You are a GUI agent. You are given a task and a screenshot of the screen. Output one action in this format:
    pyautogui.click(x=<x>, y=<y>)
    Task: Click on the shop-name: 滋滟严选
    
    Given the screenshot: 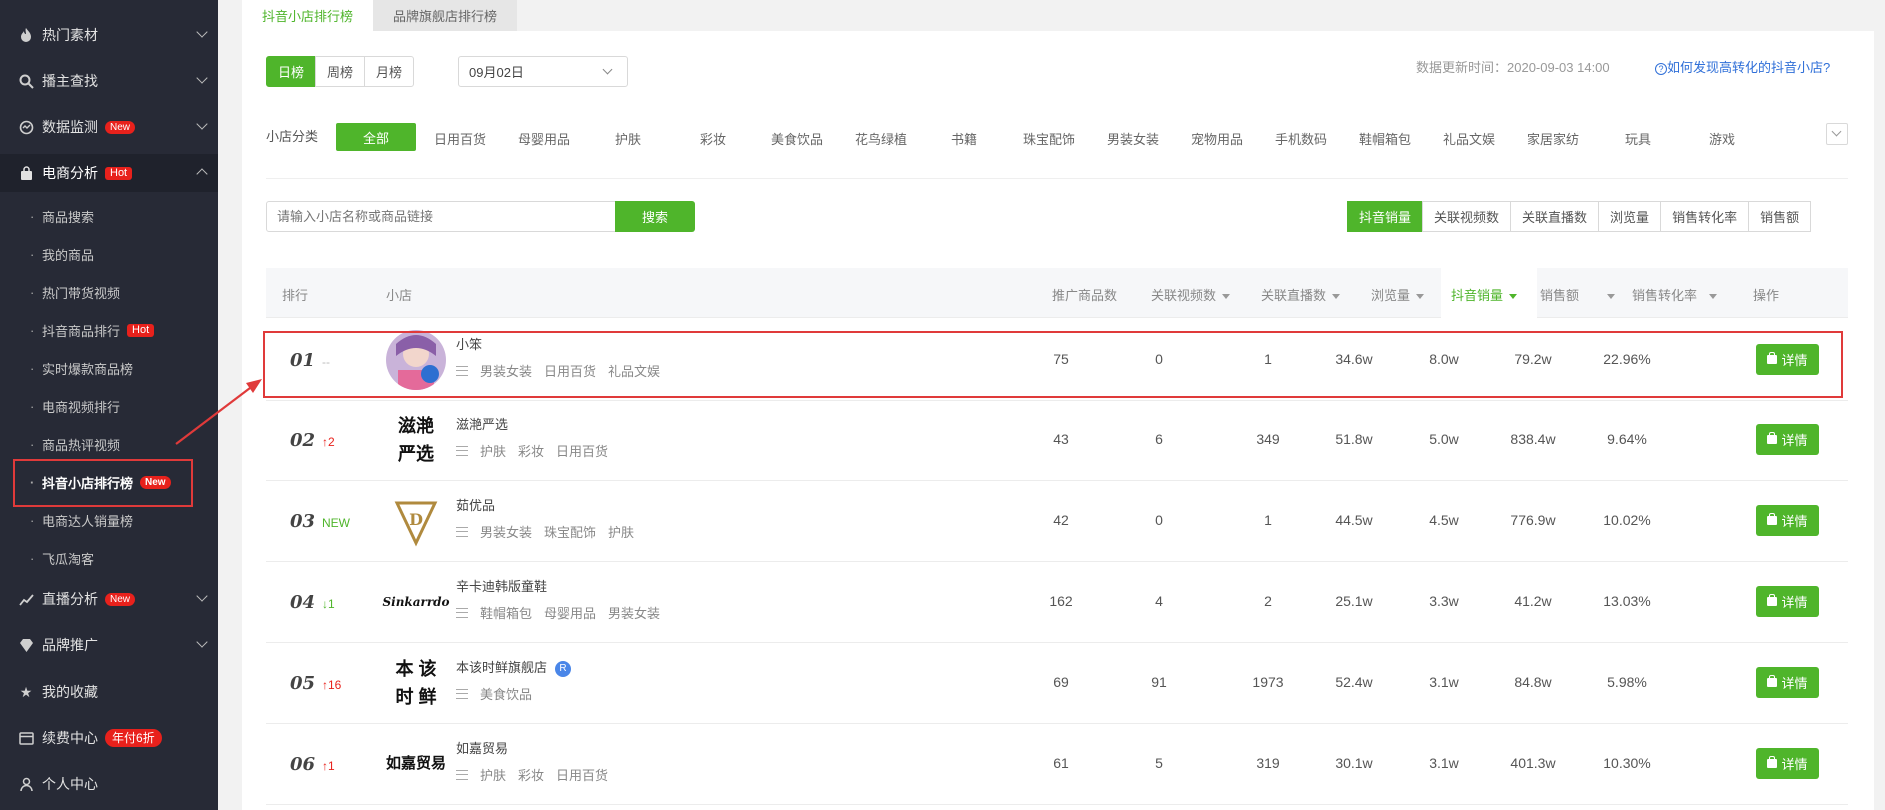 What is the action you would take?
    pyautogui.click(x=482, y=423)
    